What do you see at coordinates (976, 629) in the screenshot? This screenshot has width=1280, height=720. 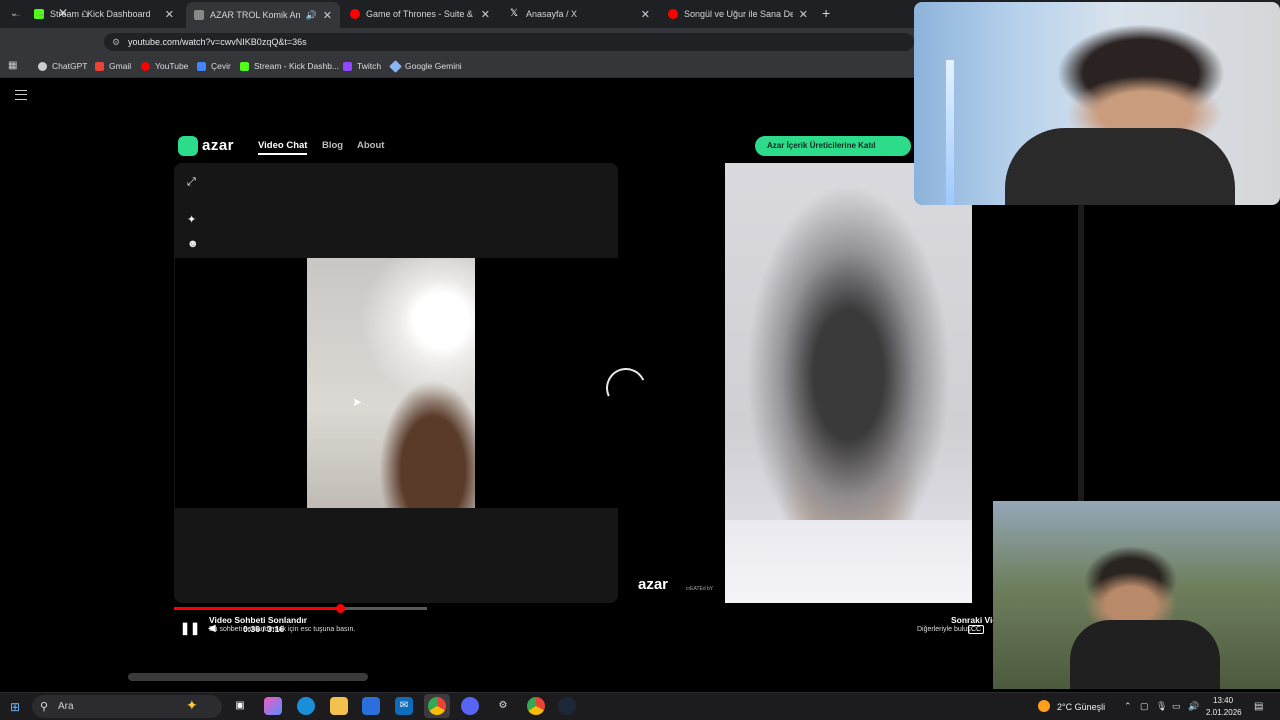 I see `captions-icon: CC` at bounding box center [976, 629].